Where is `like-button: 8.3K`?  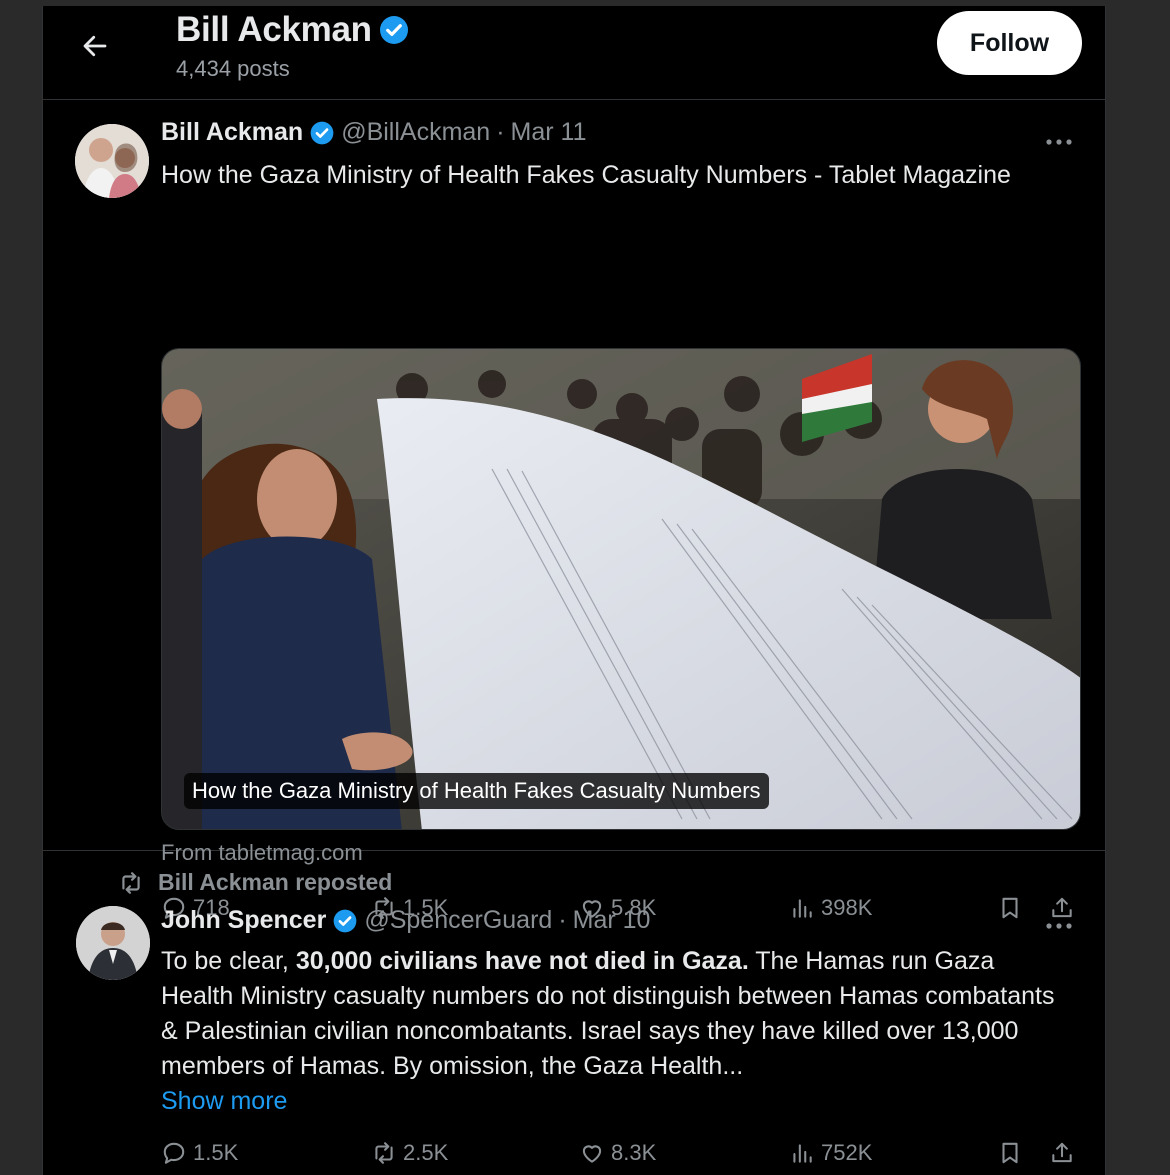
like-button: 8.3K is located at coordinates (617, 1153).